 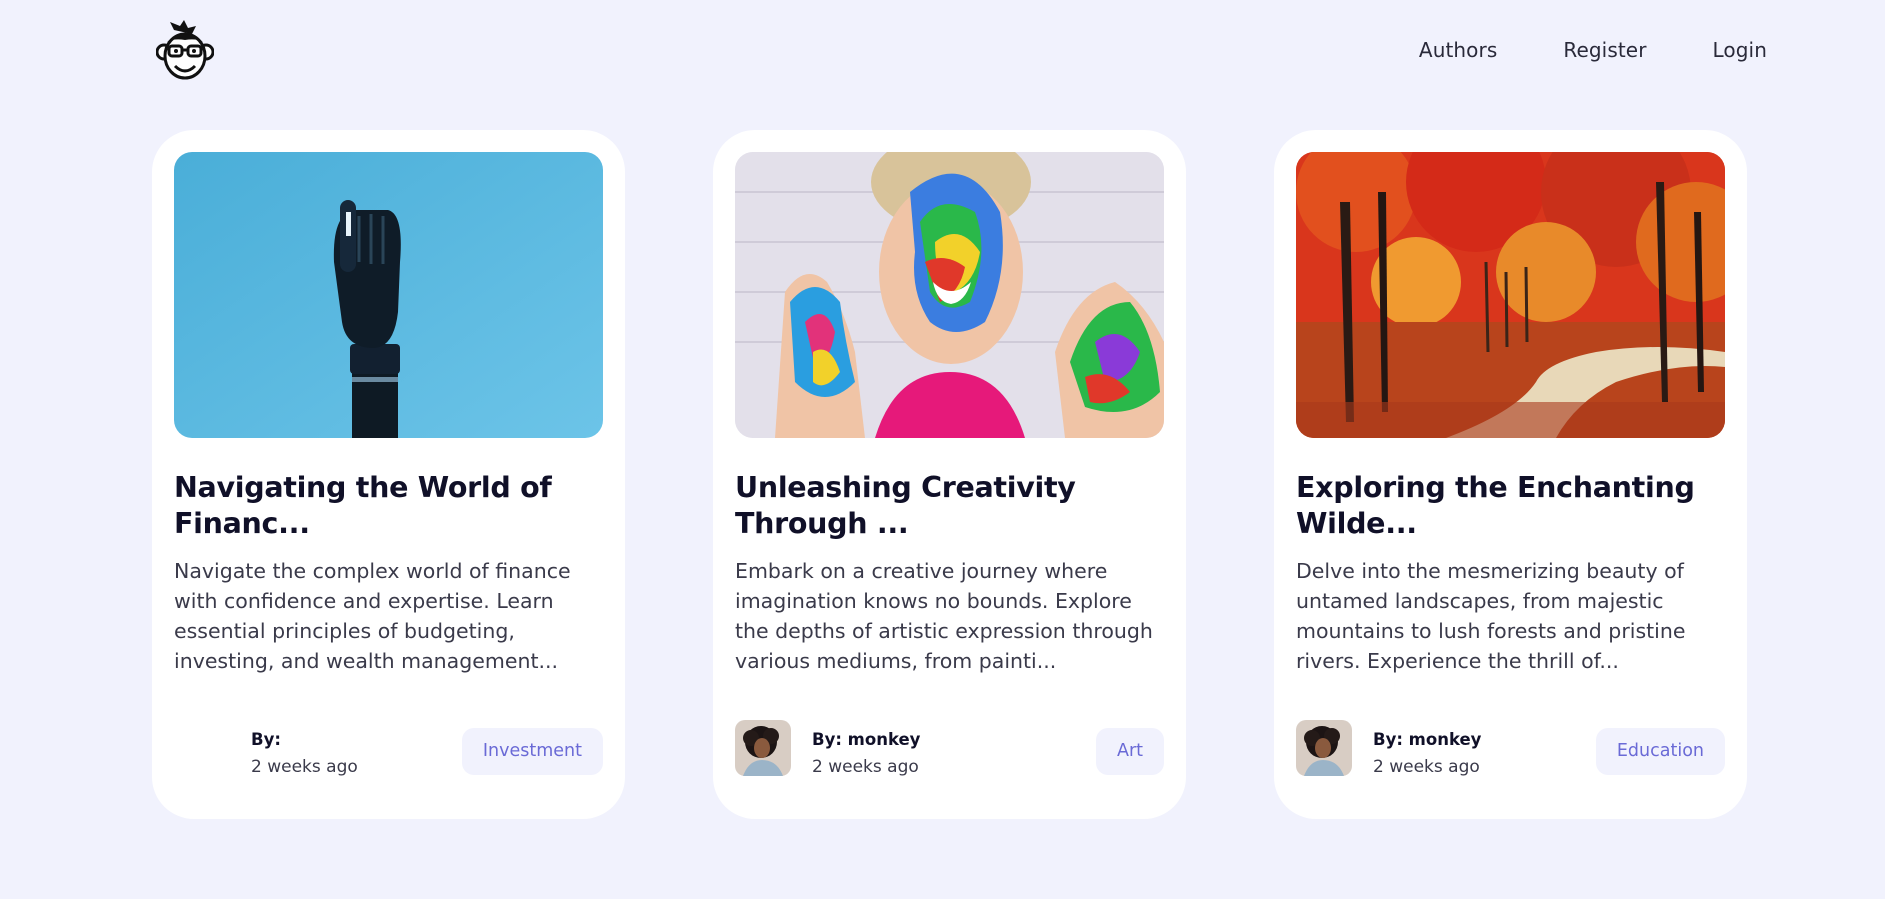 I want to click on nav-authors-link: Authors, so click(x=1458, y=50).